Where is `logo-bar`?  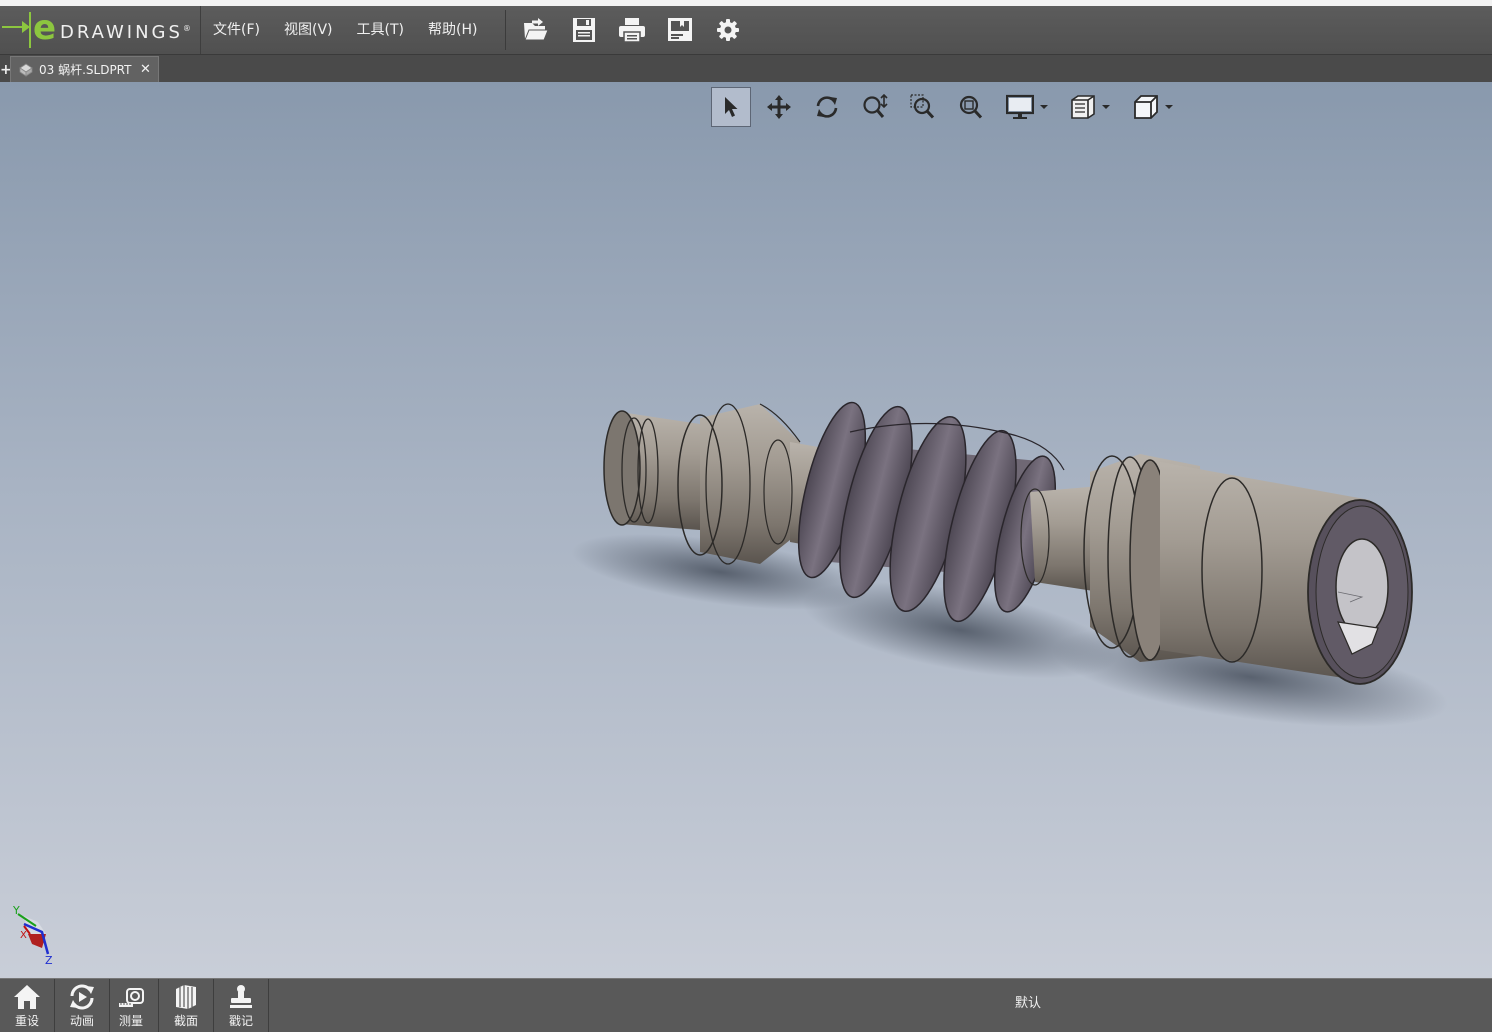 logo-bar is located at coordinates (30, 30).